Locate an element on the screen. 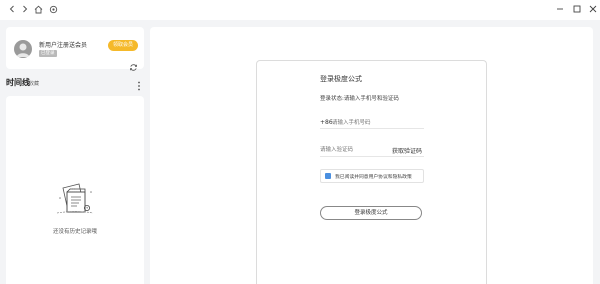 Image resolution: width=600 pixels, height=284 pixels. user-name: 新用户注册送会员 is located at coordinates (63, 44).